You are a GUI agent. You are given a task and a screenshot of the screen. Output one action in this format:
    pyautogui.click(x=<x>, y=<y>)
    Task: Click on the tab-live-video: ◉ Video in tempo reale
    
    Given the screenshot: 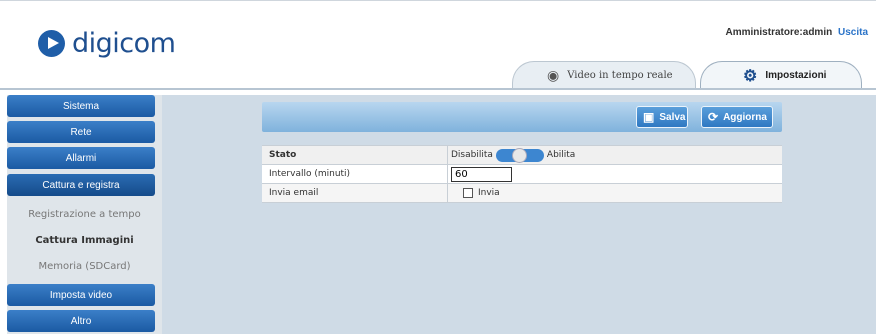 What is the action you would take?
    pyautogui.click(x=604, y=75)
    